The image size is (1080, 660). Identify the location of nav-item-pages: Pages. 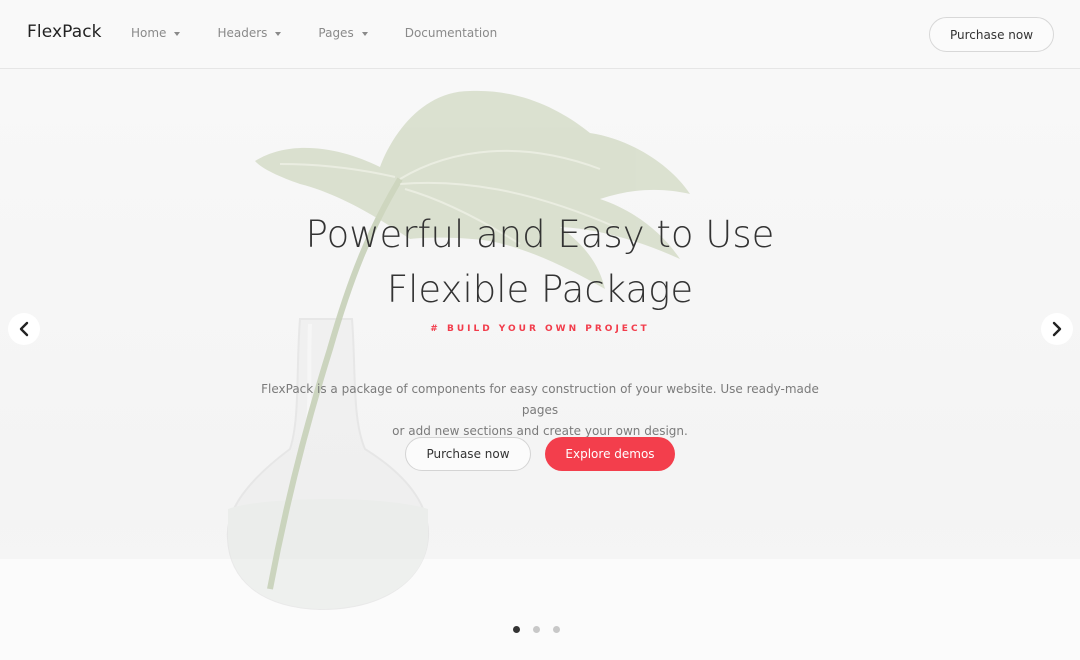
(343, 33).